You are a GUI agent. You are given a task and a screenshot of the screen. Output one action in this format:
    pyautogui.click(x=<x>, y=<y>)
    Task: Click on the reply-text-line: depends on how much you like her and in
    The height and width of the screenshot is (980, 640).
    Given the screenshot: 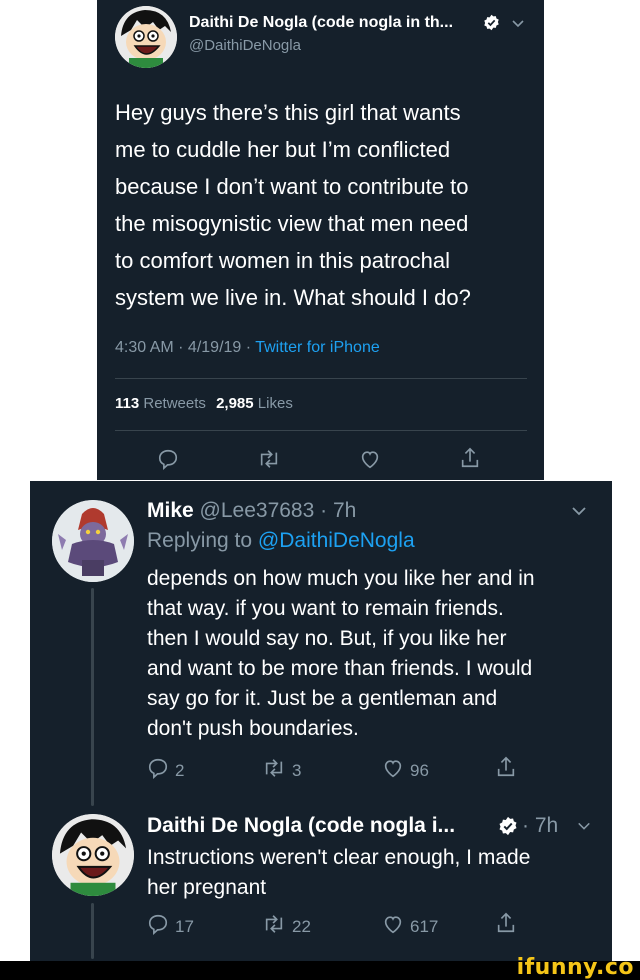 What is the action you would take?
    pyautogui.click(x=341, y=578)
    